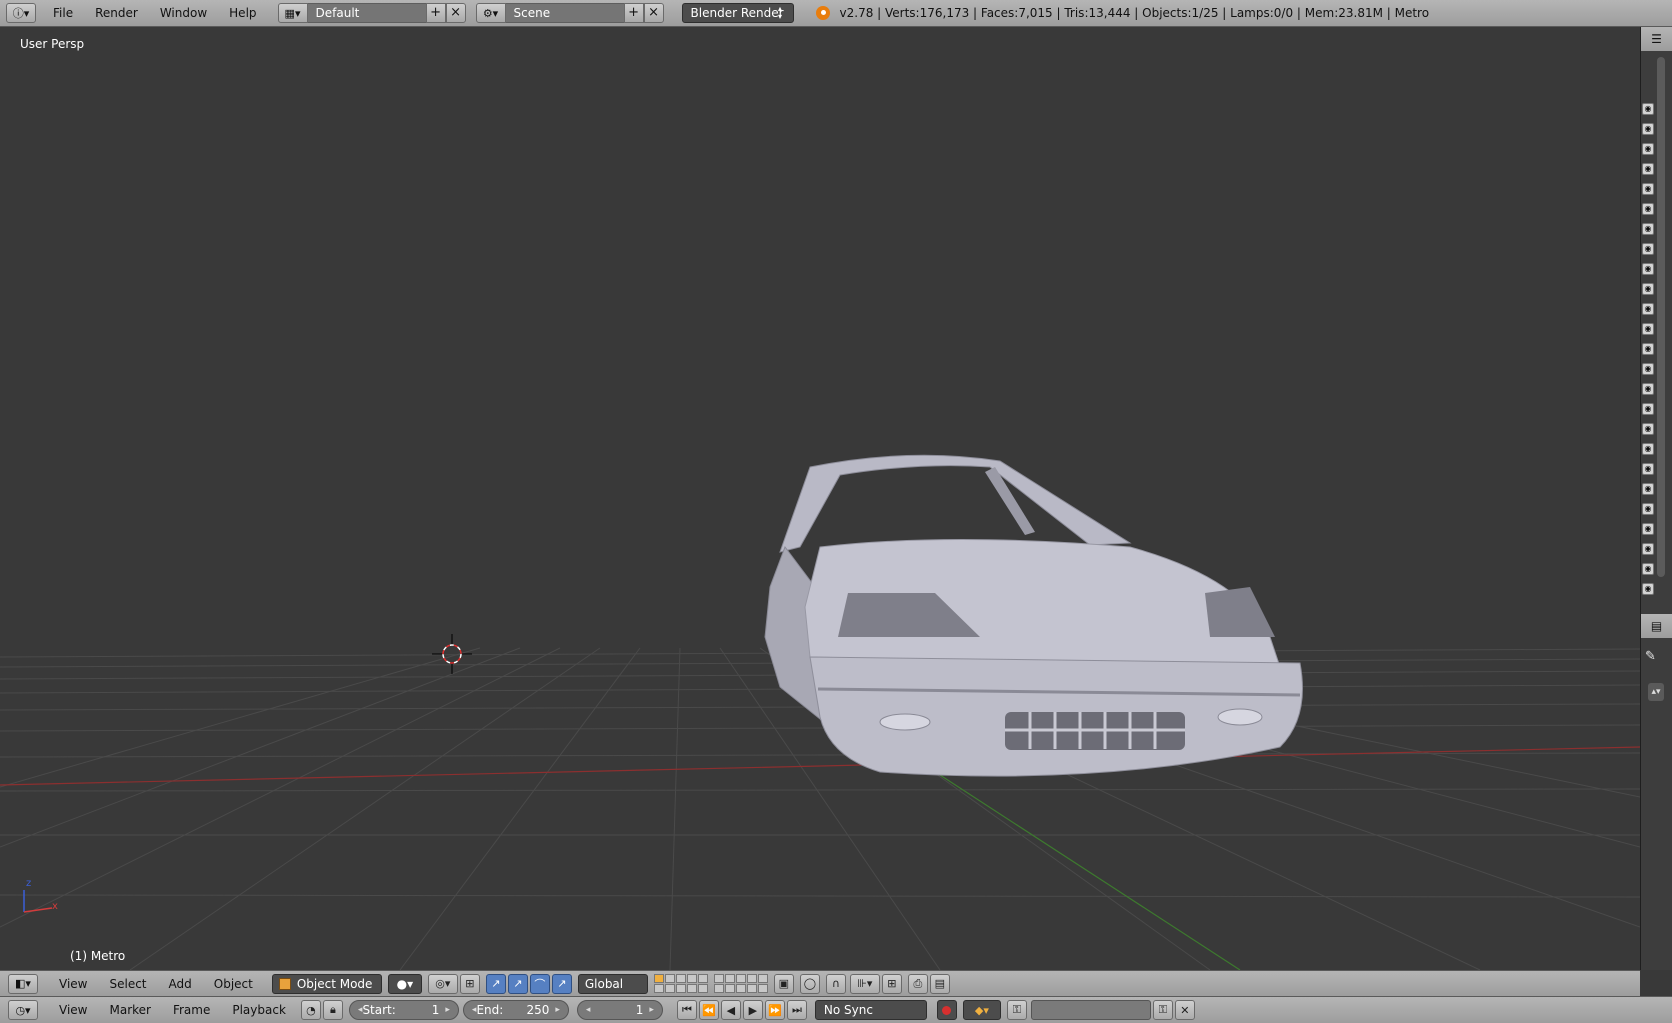  I want to click on pivot-point-dropdown: ◎▾, so click(442, 983).